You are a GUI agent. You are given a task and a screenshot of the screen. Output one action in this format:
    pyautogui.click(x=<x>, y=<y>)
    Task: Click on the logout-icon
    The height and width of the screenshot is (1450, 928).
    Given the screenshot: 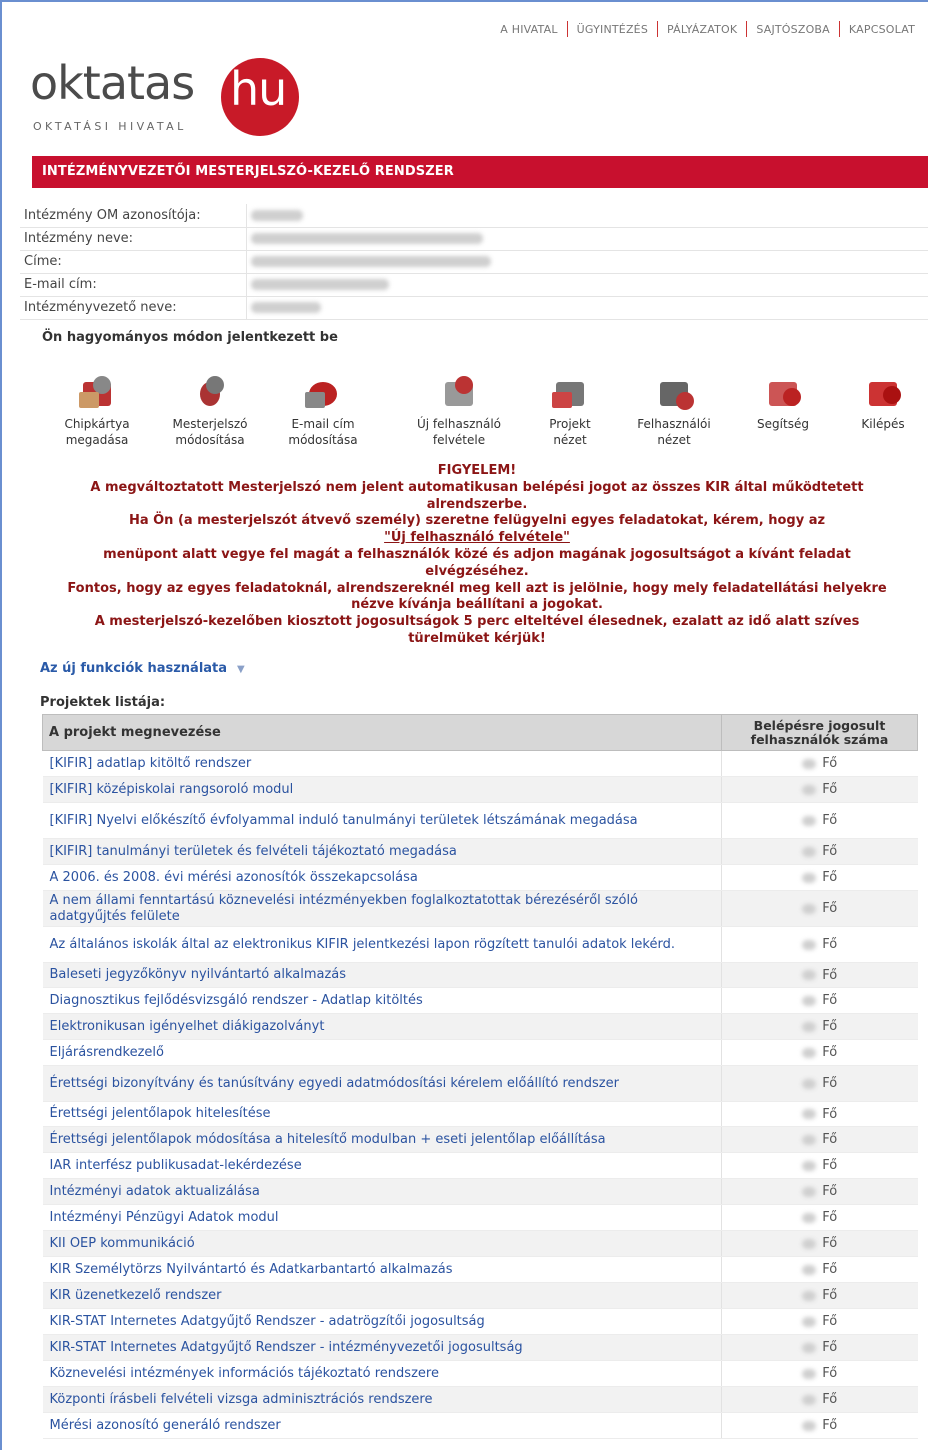 What is the action you would take?
    pyautogui.click(x=883, y=393)
    